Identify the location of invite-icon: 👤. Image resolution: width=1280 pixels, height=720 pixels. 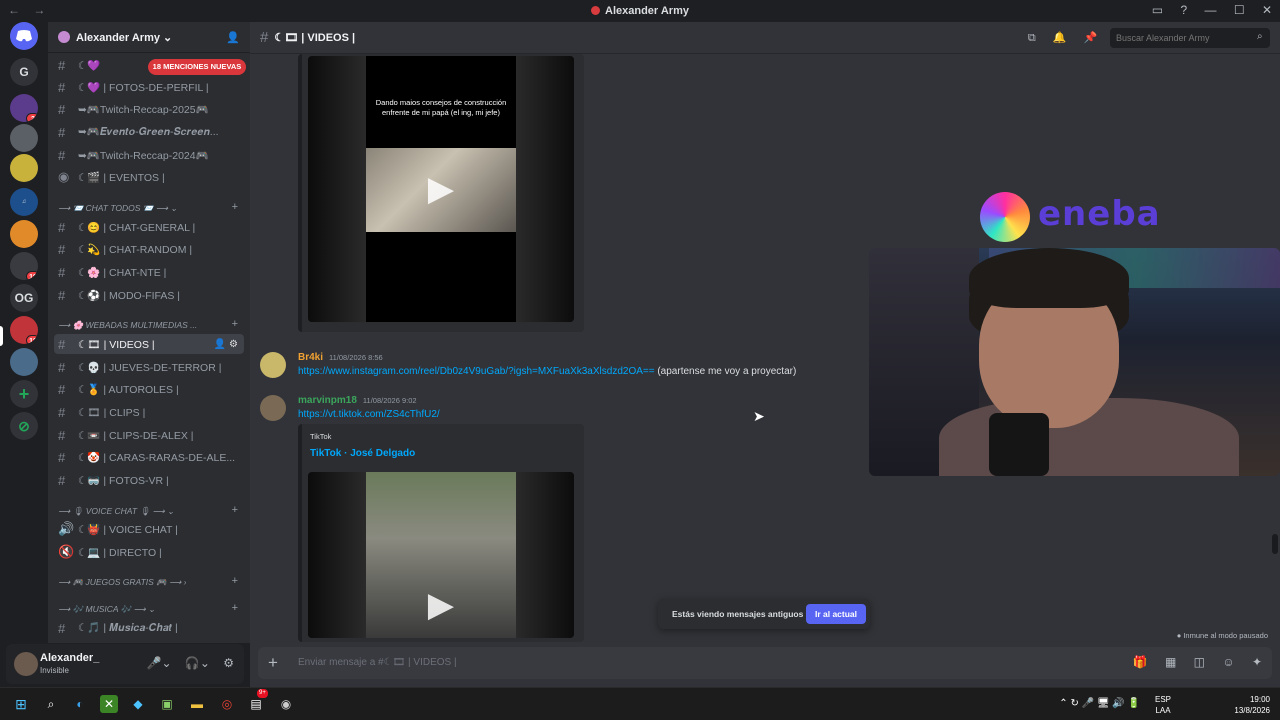
(233, 37).